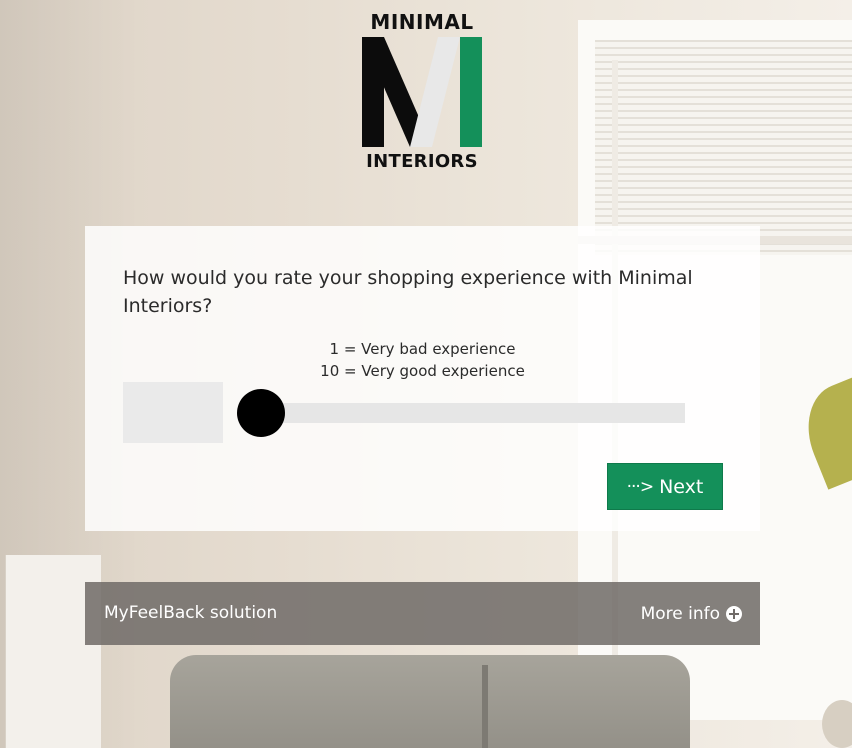 Image resolution: width=852 pixels, height=748 pixels. Describe the element at coordinates (422, 161) in the screenshot. I see `logo-bottom-text: INTERIORS` at that location.